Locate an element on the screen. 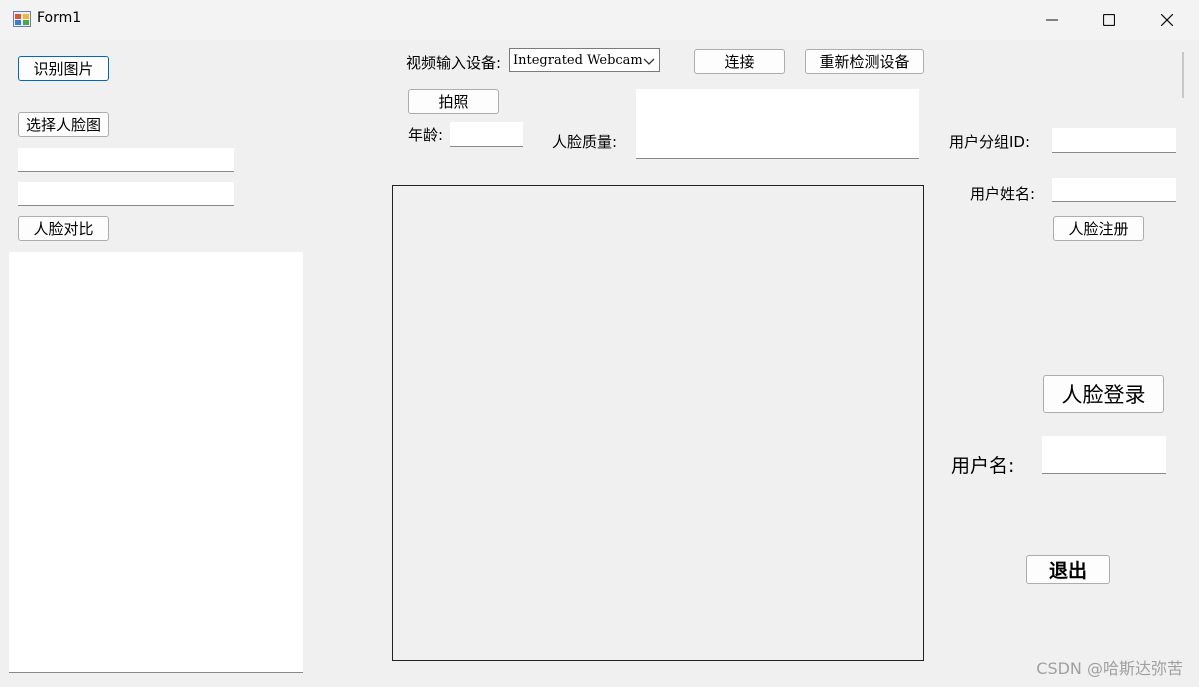 Image resolution: width=1199 pixels, height=687 pixels. age-input is located at coordinates (486, 134).